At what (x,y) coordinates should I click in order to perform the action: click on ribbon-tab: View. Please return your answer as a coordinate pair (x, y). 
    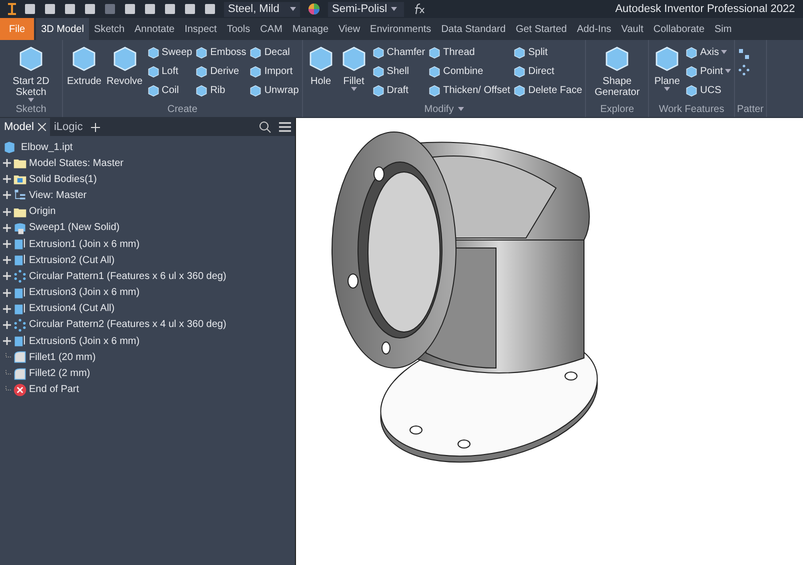
    Looking at the image, I should click on (350, 29).